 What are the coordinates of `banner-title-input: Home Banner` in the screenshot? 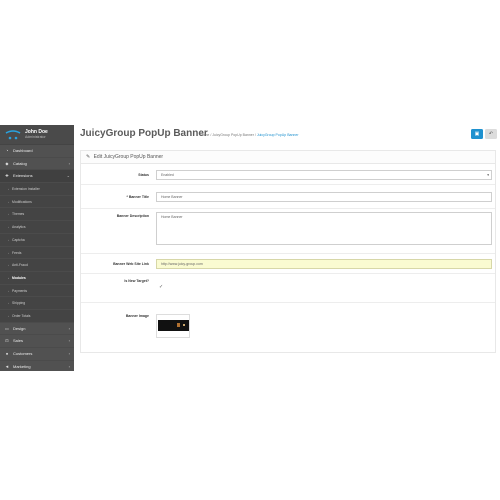 It's located at (324, 197).